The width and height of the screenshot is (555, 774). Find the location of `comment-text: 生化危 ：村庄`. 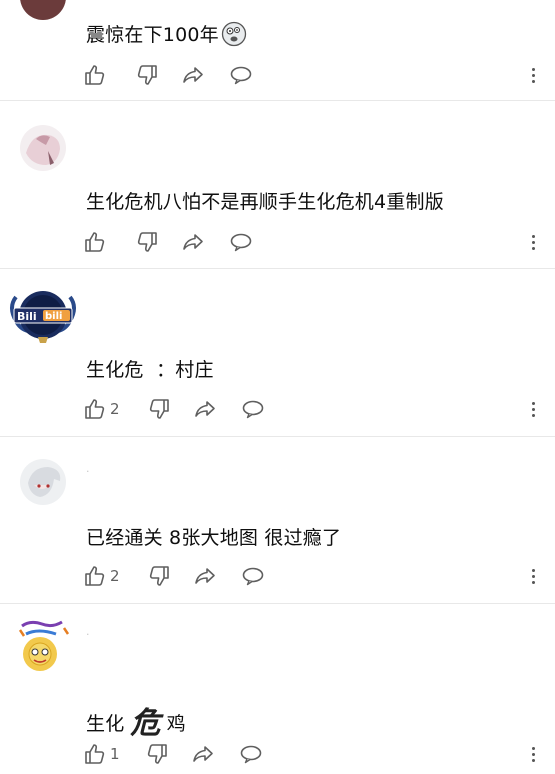

comment-text: 生化危 ：村庄 is located at coordinates (150, 370).